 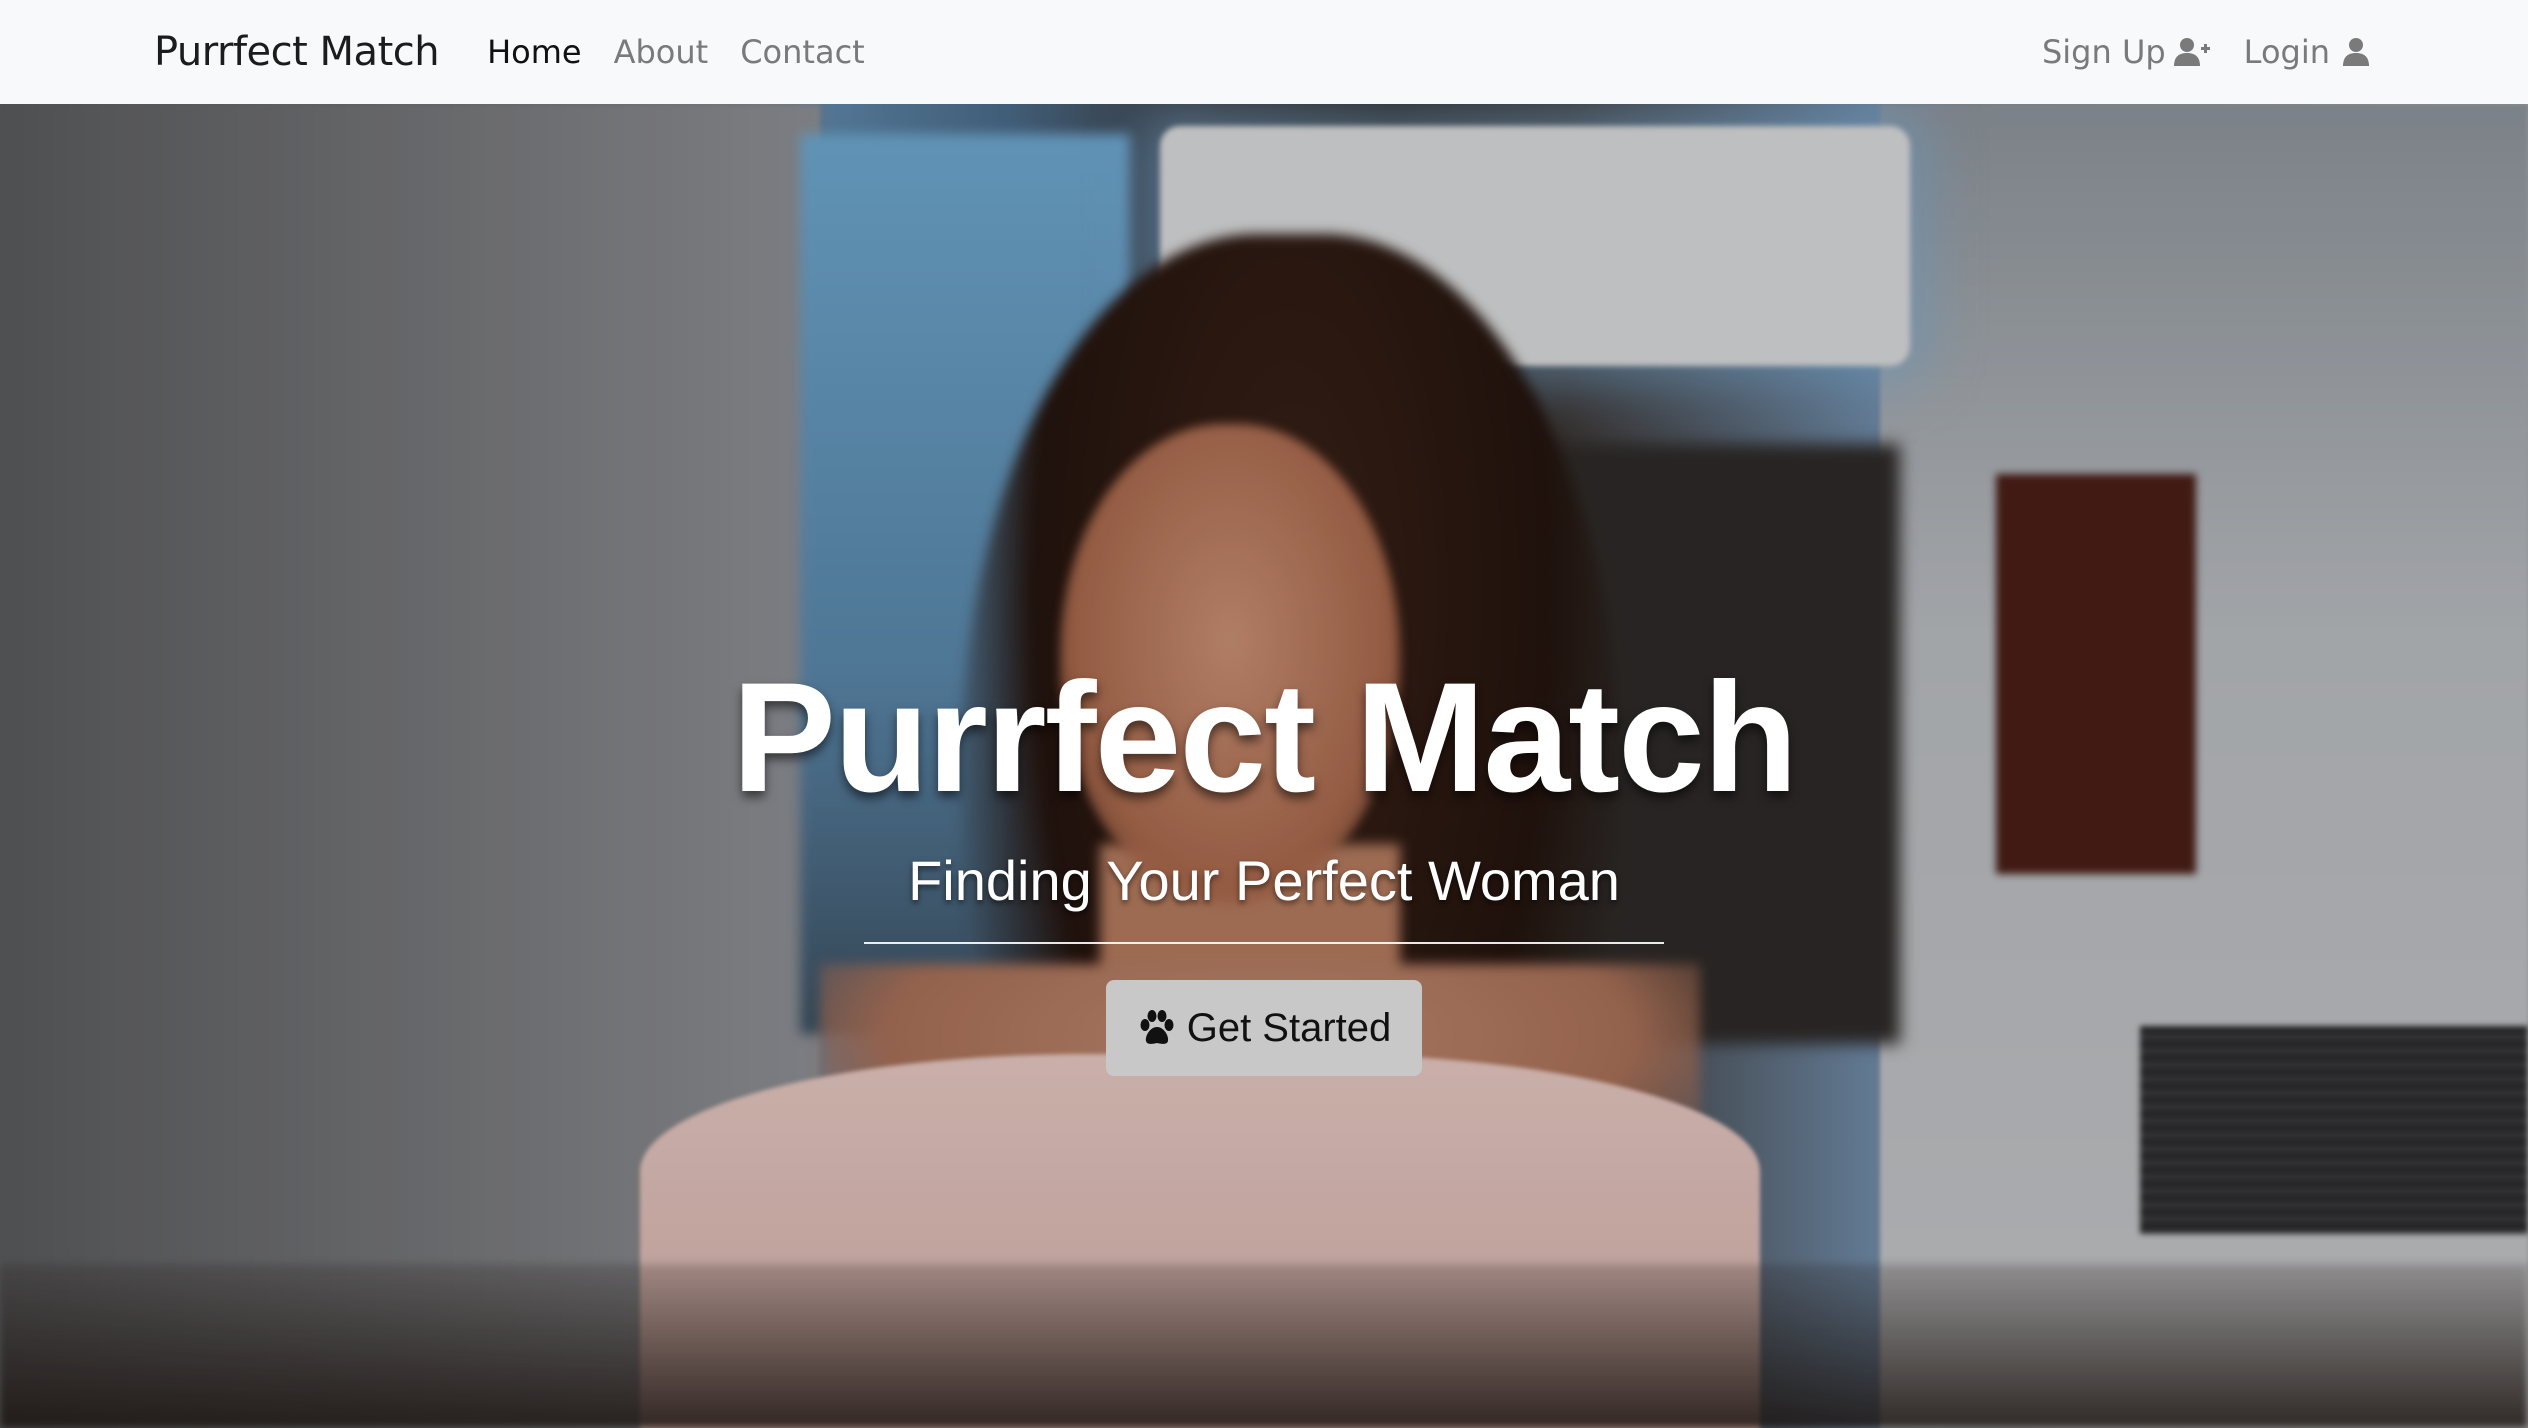 I want to click on user-plus-icon, so click(x=2191, y=52).